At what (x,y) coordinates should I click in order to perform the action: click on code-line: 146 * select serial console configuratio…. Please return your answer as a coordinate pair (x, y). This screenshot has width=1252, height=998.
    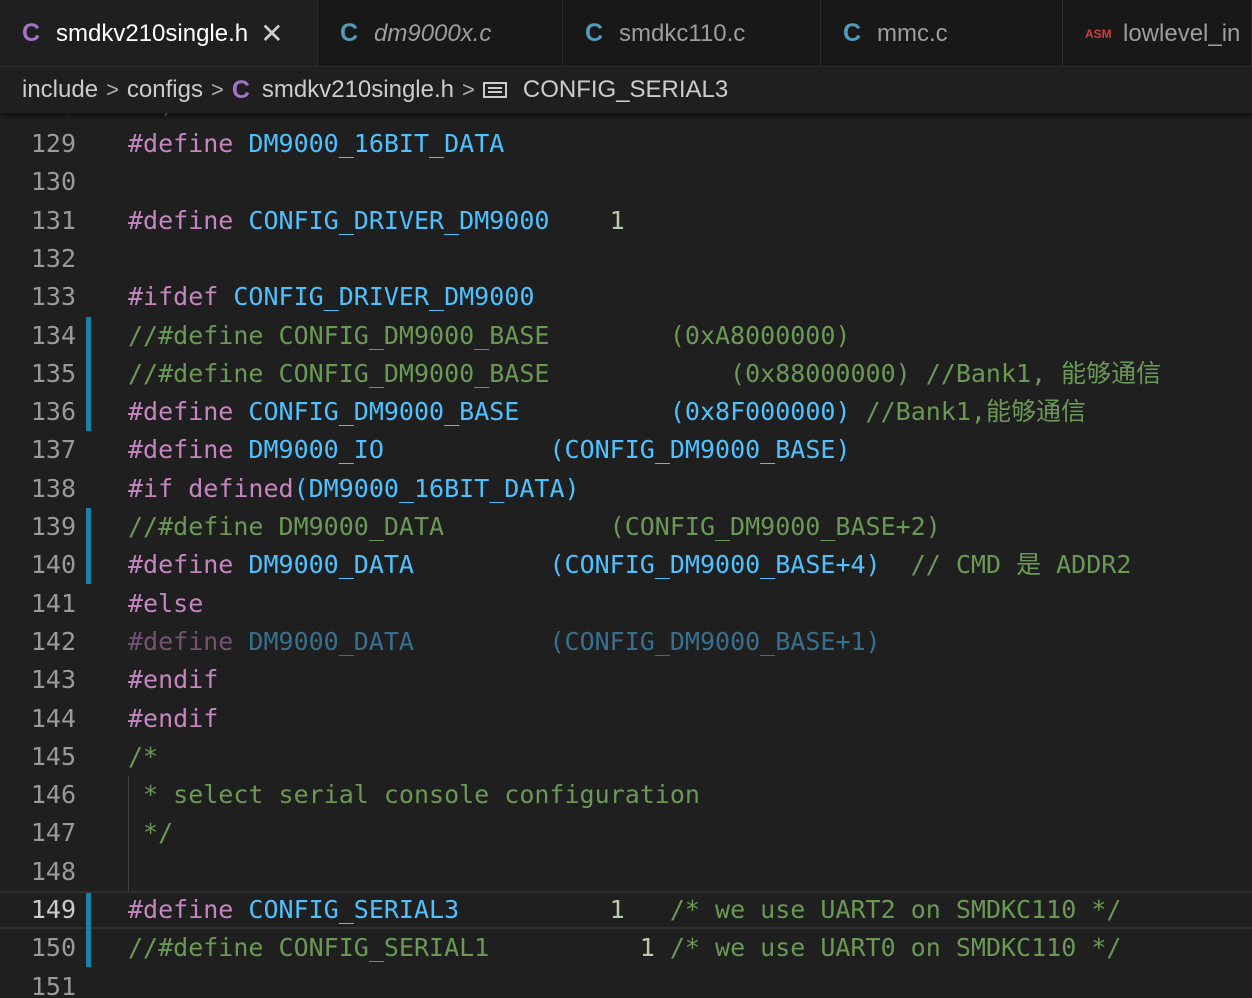
    Looking at the image, I should click on (626, 795).